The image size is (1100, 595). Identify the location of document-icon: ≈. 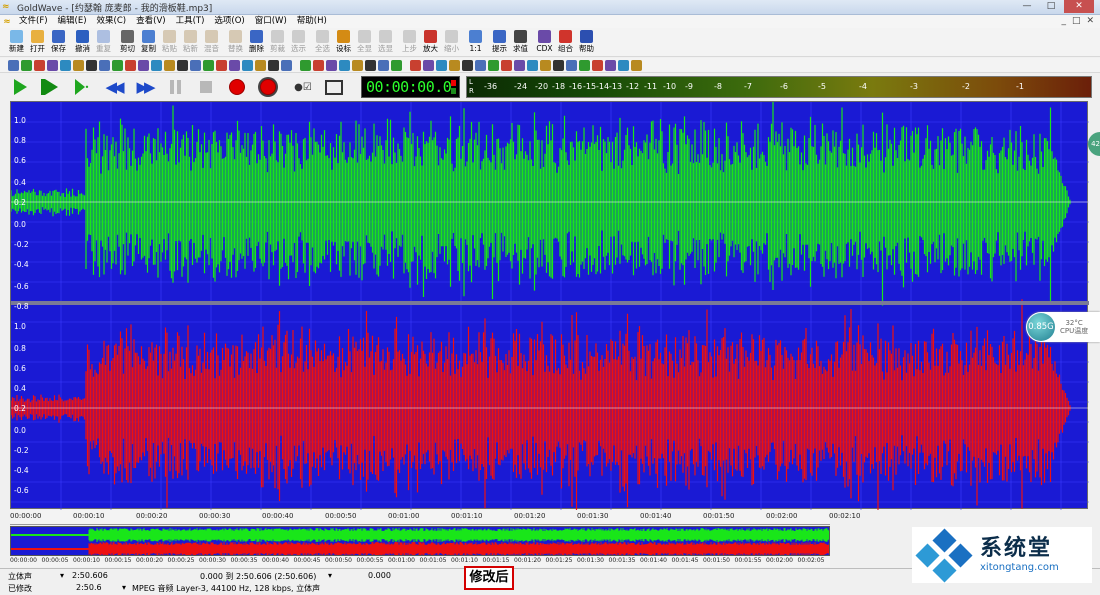
(7, 22).